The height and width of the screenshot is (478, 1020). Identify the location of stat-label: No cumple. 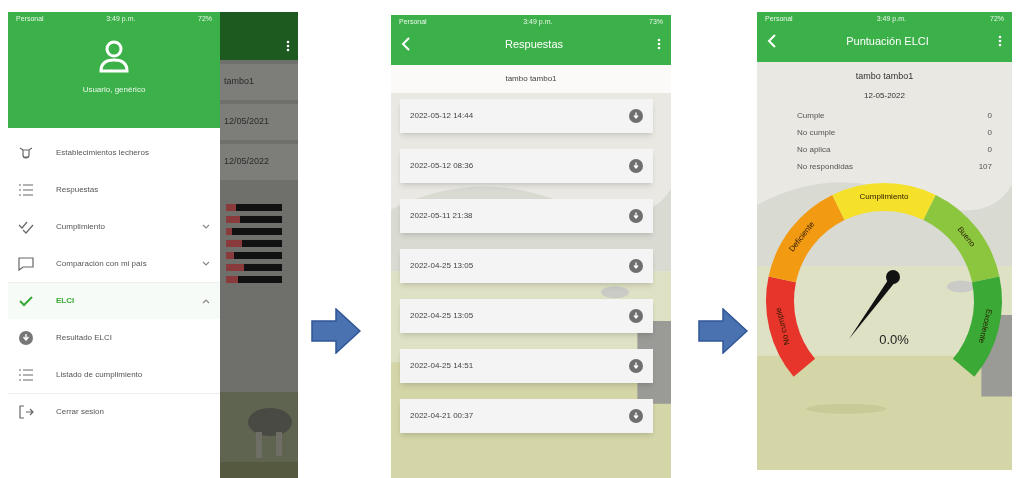
(816, 132).